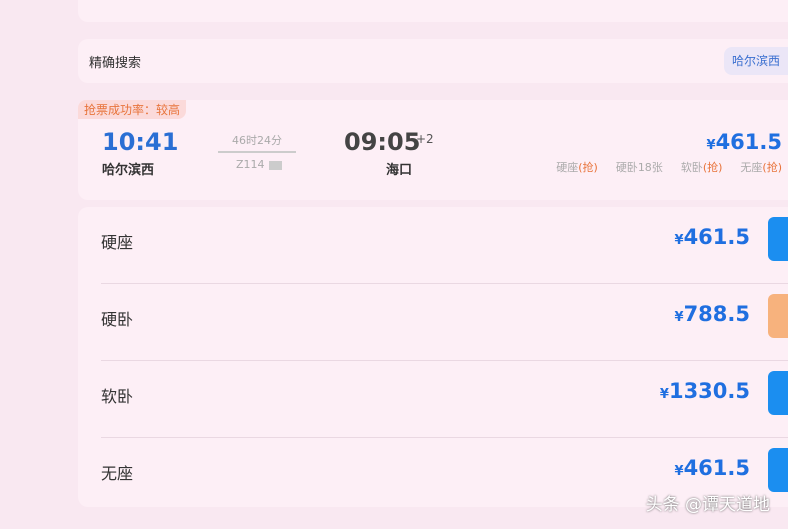  Describe the element at coordinates (115, 63) in the screenshot. I see `precise-search-label: 精确搜索` at that location.